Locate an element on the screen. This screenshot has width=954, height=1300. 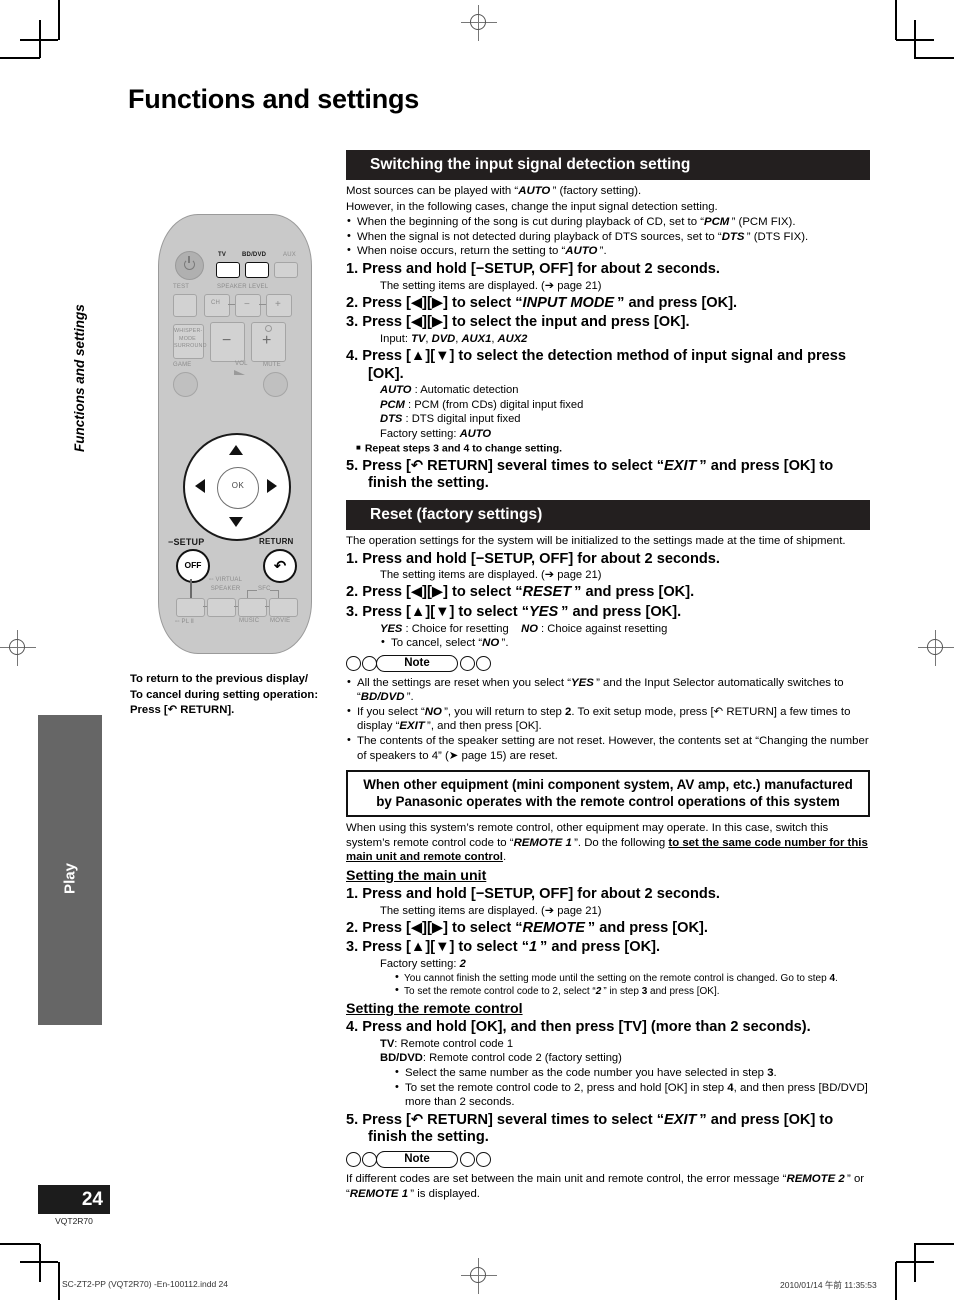
remote-button-return: ↶ is located at coordinates (280, 566).